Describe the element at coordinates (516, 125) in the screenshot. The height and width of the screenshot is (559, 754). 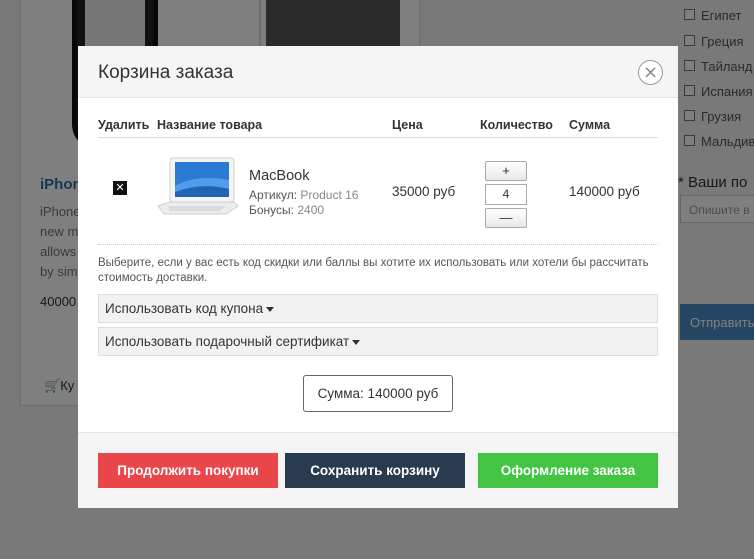
I see `column-quantity: Количество` at that location.